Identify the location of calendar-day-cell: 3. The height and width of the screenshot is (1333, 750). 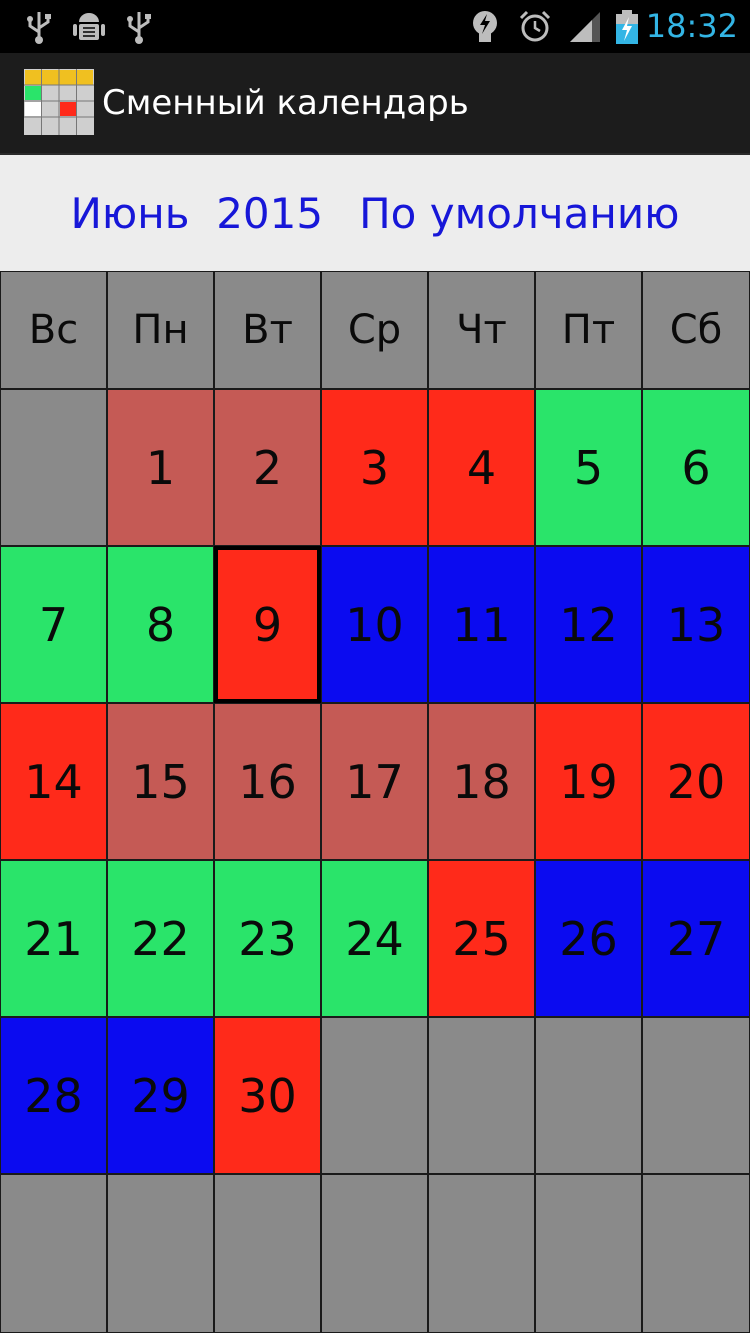
(374, 467).